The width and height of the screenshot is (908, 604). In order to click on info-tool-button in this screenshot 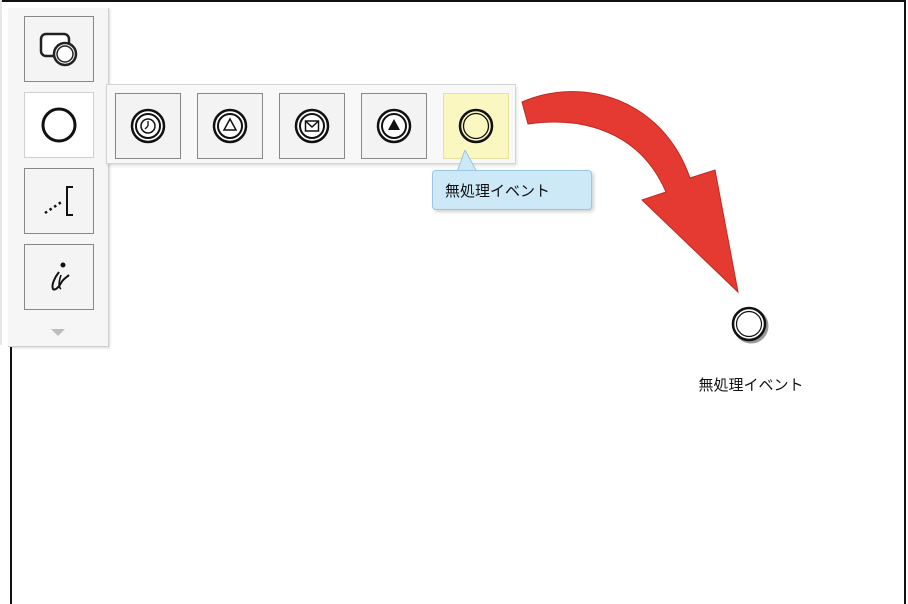, I will do `click(59, 277)`.